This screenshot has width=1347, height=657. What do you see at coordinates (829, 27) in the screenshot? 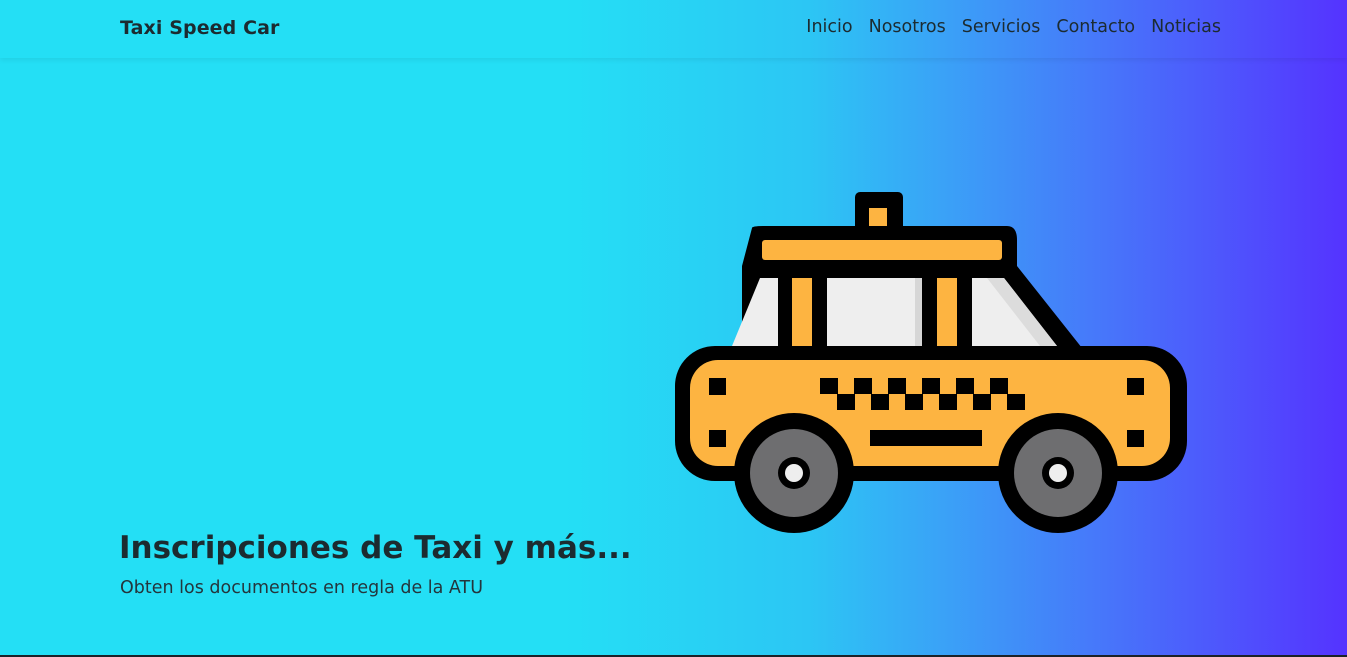
I see `nav-link-inicio: Inicio` at bounding box center [829, 27].